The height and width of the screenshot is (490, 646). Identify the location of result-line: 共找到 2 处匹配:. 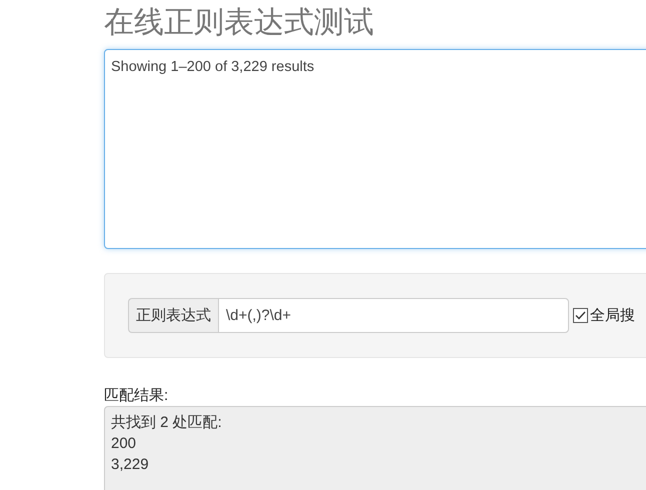
(167, 423).